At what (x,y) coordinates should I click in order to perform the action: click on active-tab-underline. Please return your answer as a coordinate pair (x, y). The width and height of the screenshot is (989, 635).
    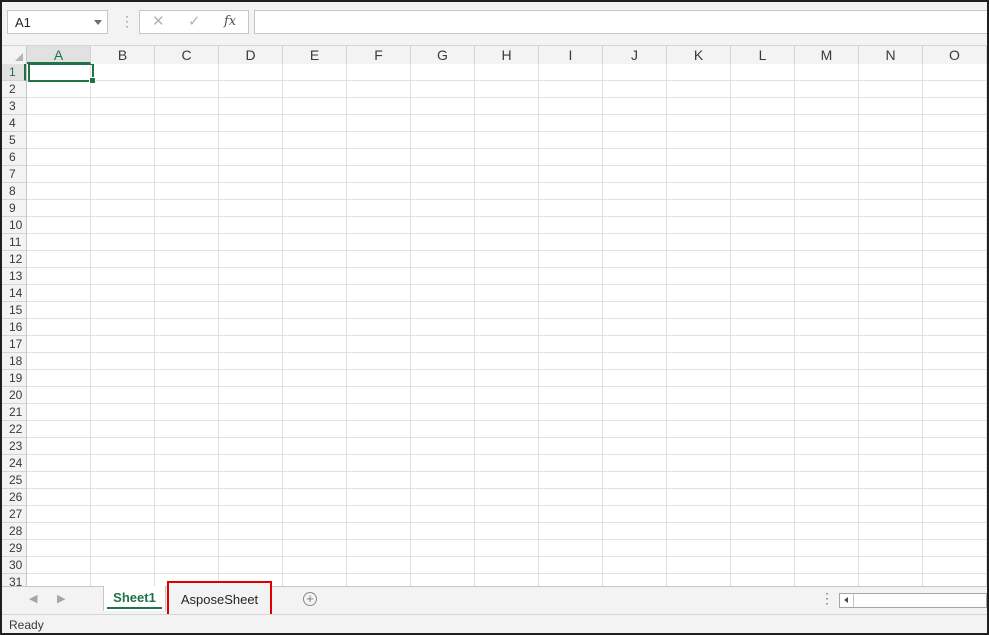
    Looking at the image, I should click on (134, 608).